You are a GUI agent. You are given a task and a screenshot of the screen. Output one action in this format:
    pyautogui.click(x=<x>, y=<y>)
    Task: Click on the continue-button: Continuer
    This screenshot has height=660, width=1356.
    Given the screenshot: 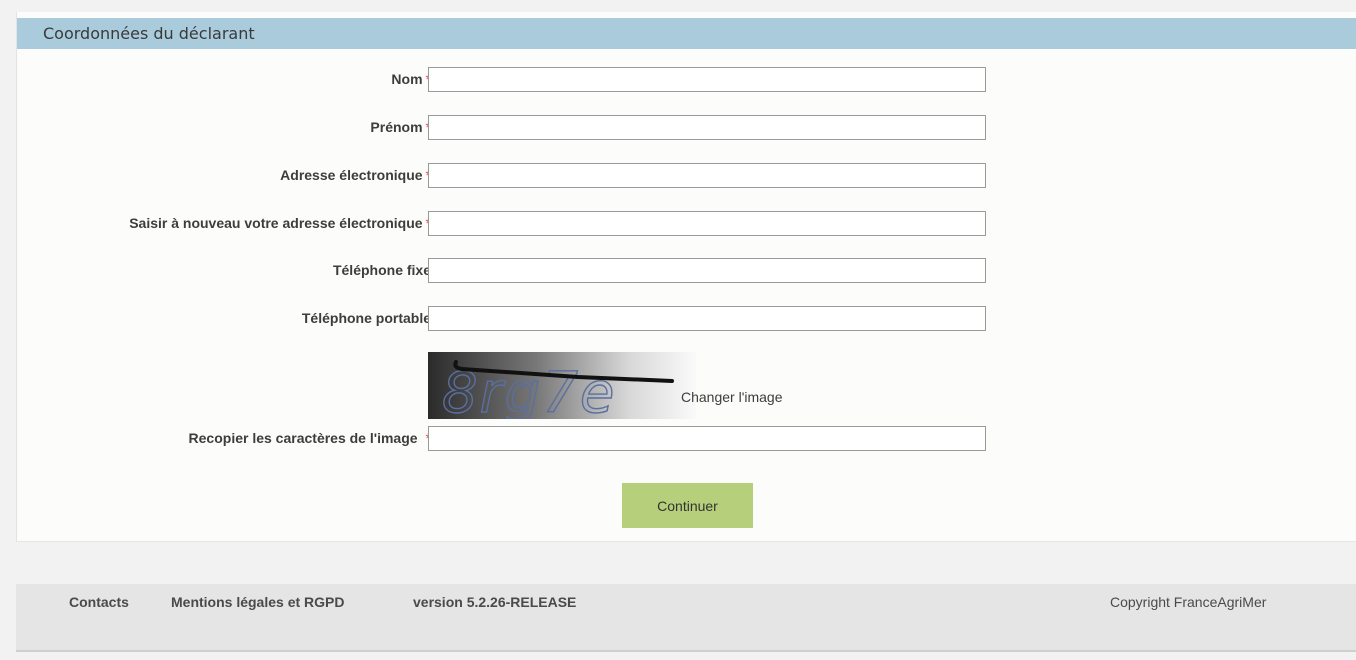 What is the action you would take?
    pyautogui.click(x=687, y=505)
    